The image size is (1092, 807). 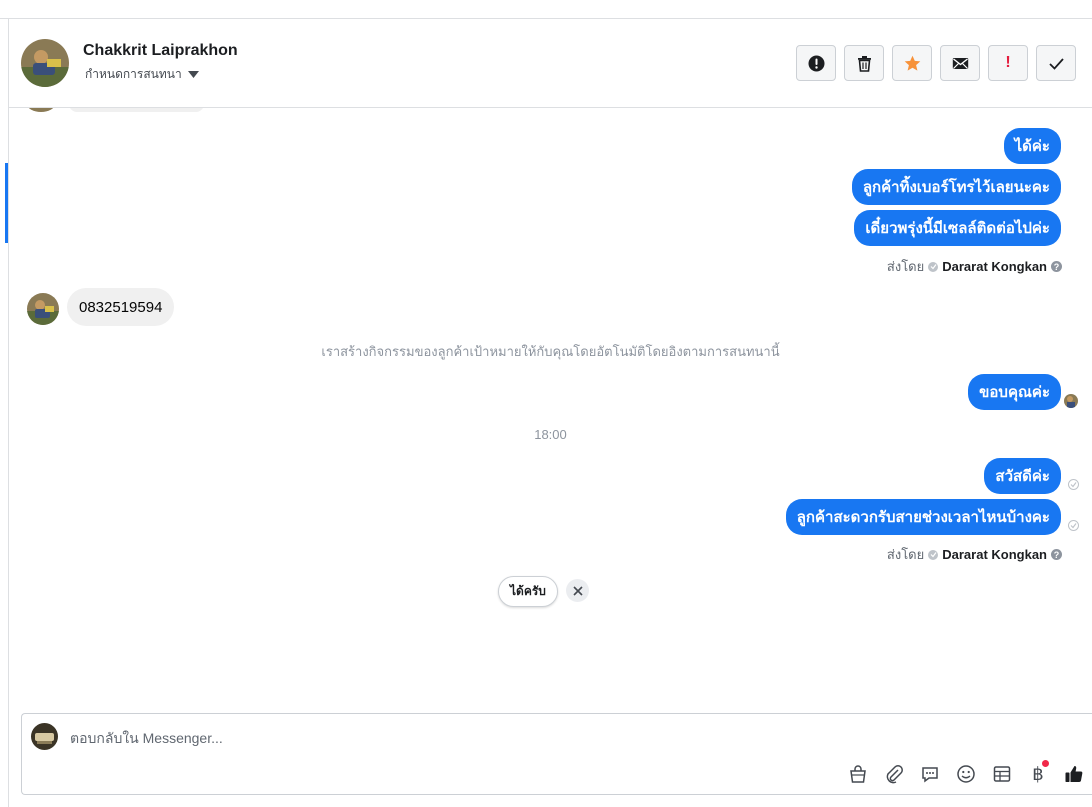 What do you see at coordinates (556, 754) in the screenshot?
I see `reply-composer: ฿` at bounding box center [556, 754].